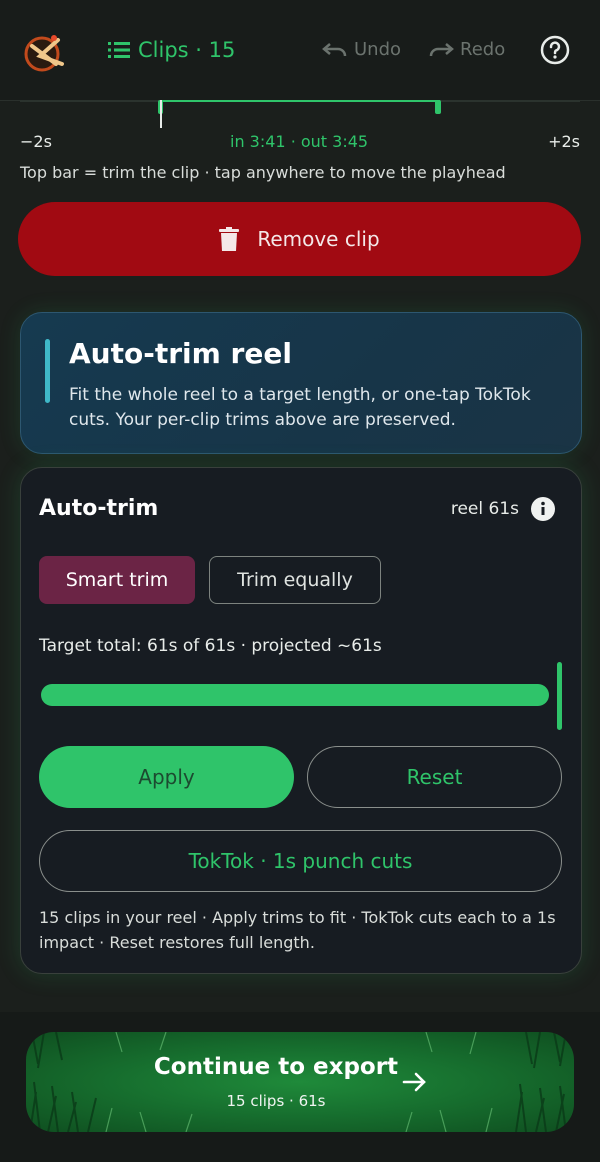  What do you see at coordinates (441, 49) in the screenshot?
I see `redo-icon` at bounding box center [441, 49].